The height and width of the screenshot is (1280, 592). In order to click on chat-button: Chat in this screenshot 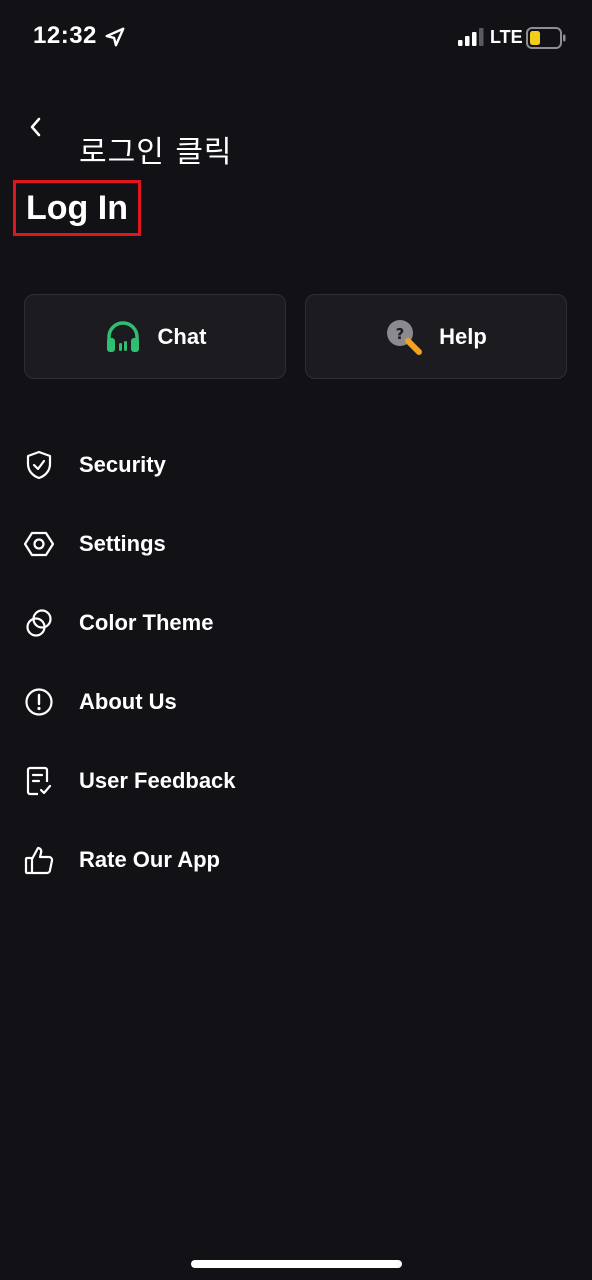, I will do `click(155, 336)`.